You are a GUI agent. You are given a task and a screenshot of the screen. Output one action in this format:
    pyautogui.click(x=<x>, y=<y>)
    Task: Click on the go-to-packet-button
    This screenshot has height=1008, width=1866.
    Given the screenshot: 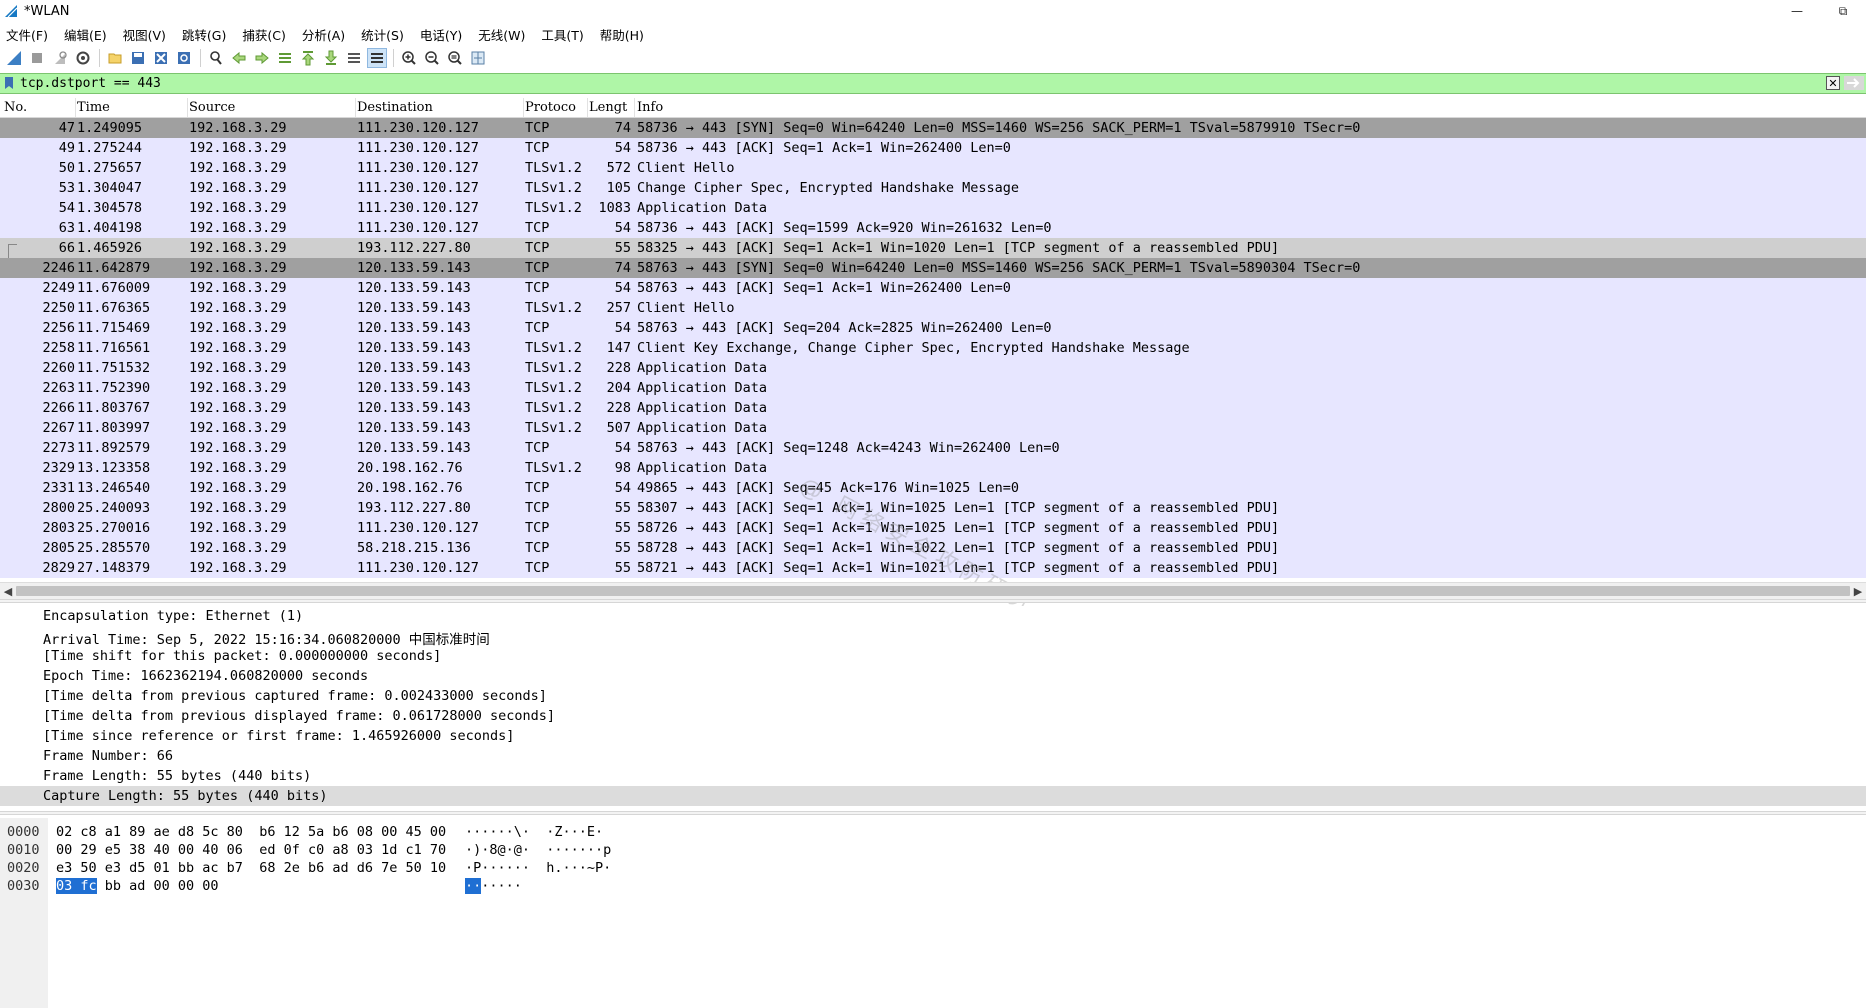 What is the action you would take?
    pyautogui.click(x=285, y=58)
    